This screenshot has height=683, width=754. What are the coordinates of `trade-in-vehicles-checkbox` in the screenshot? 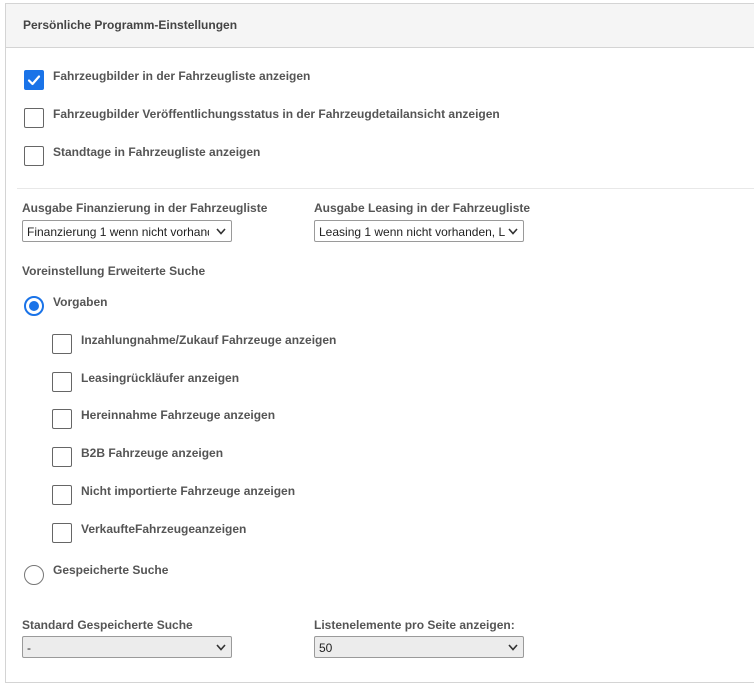 It's located at (62, 344).